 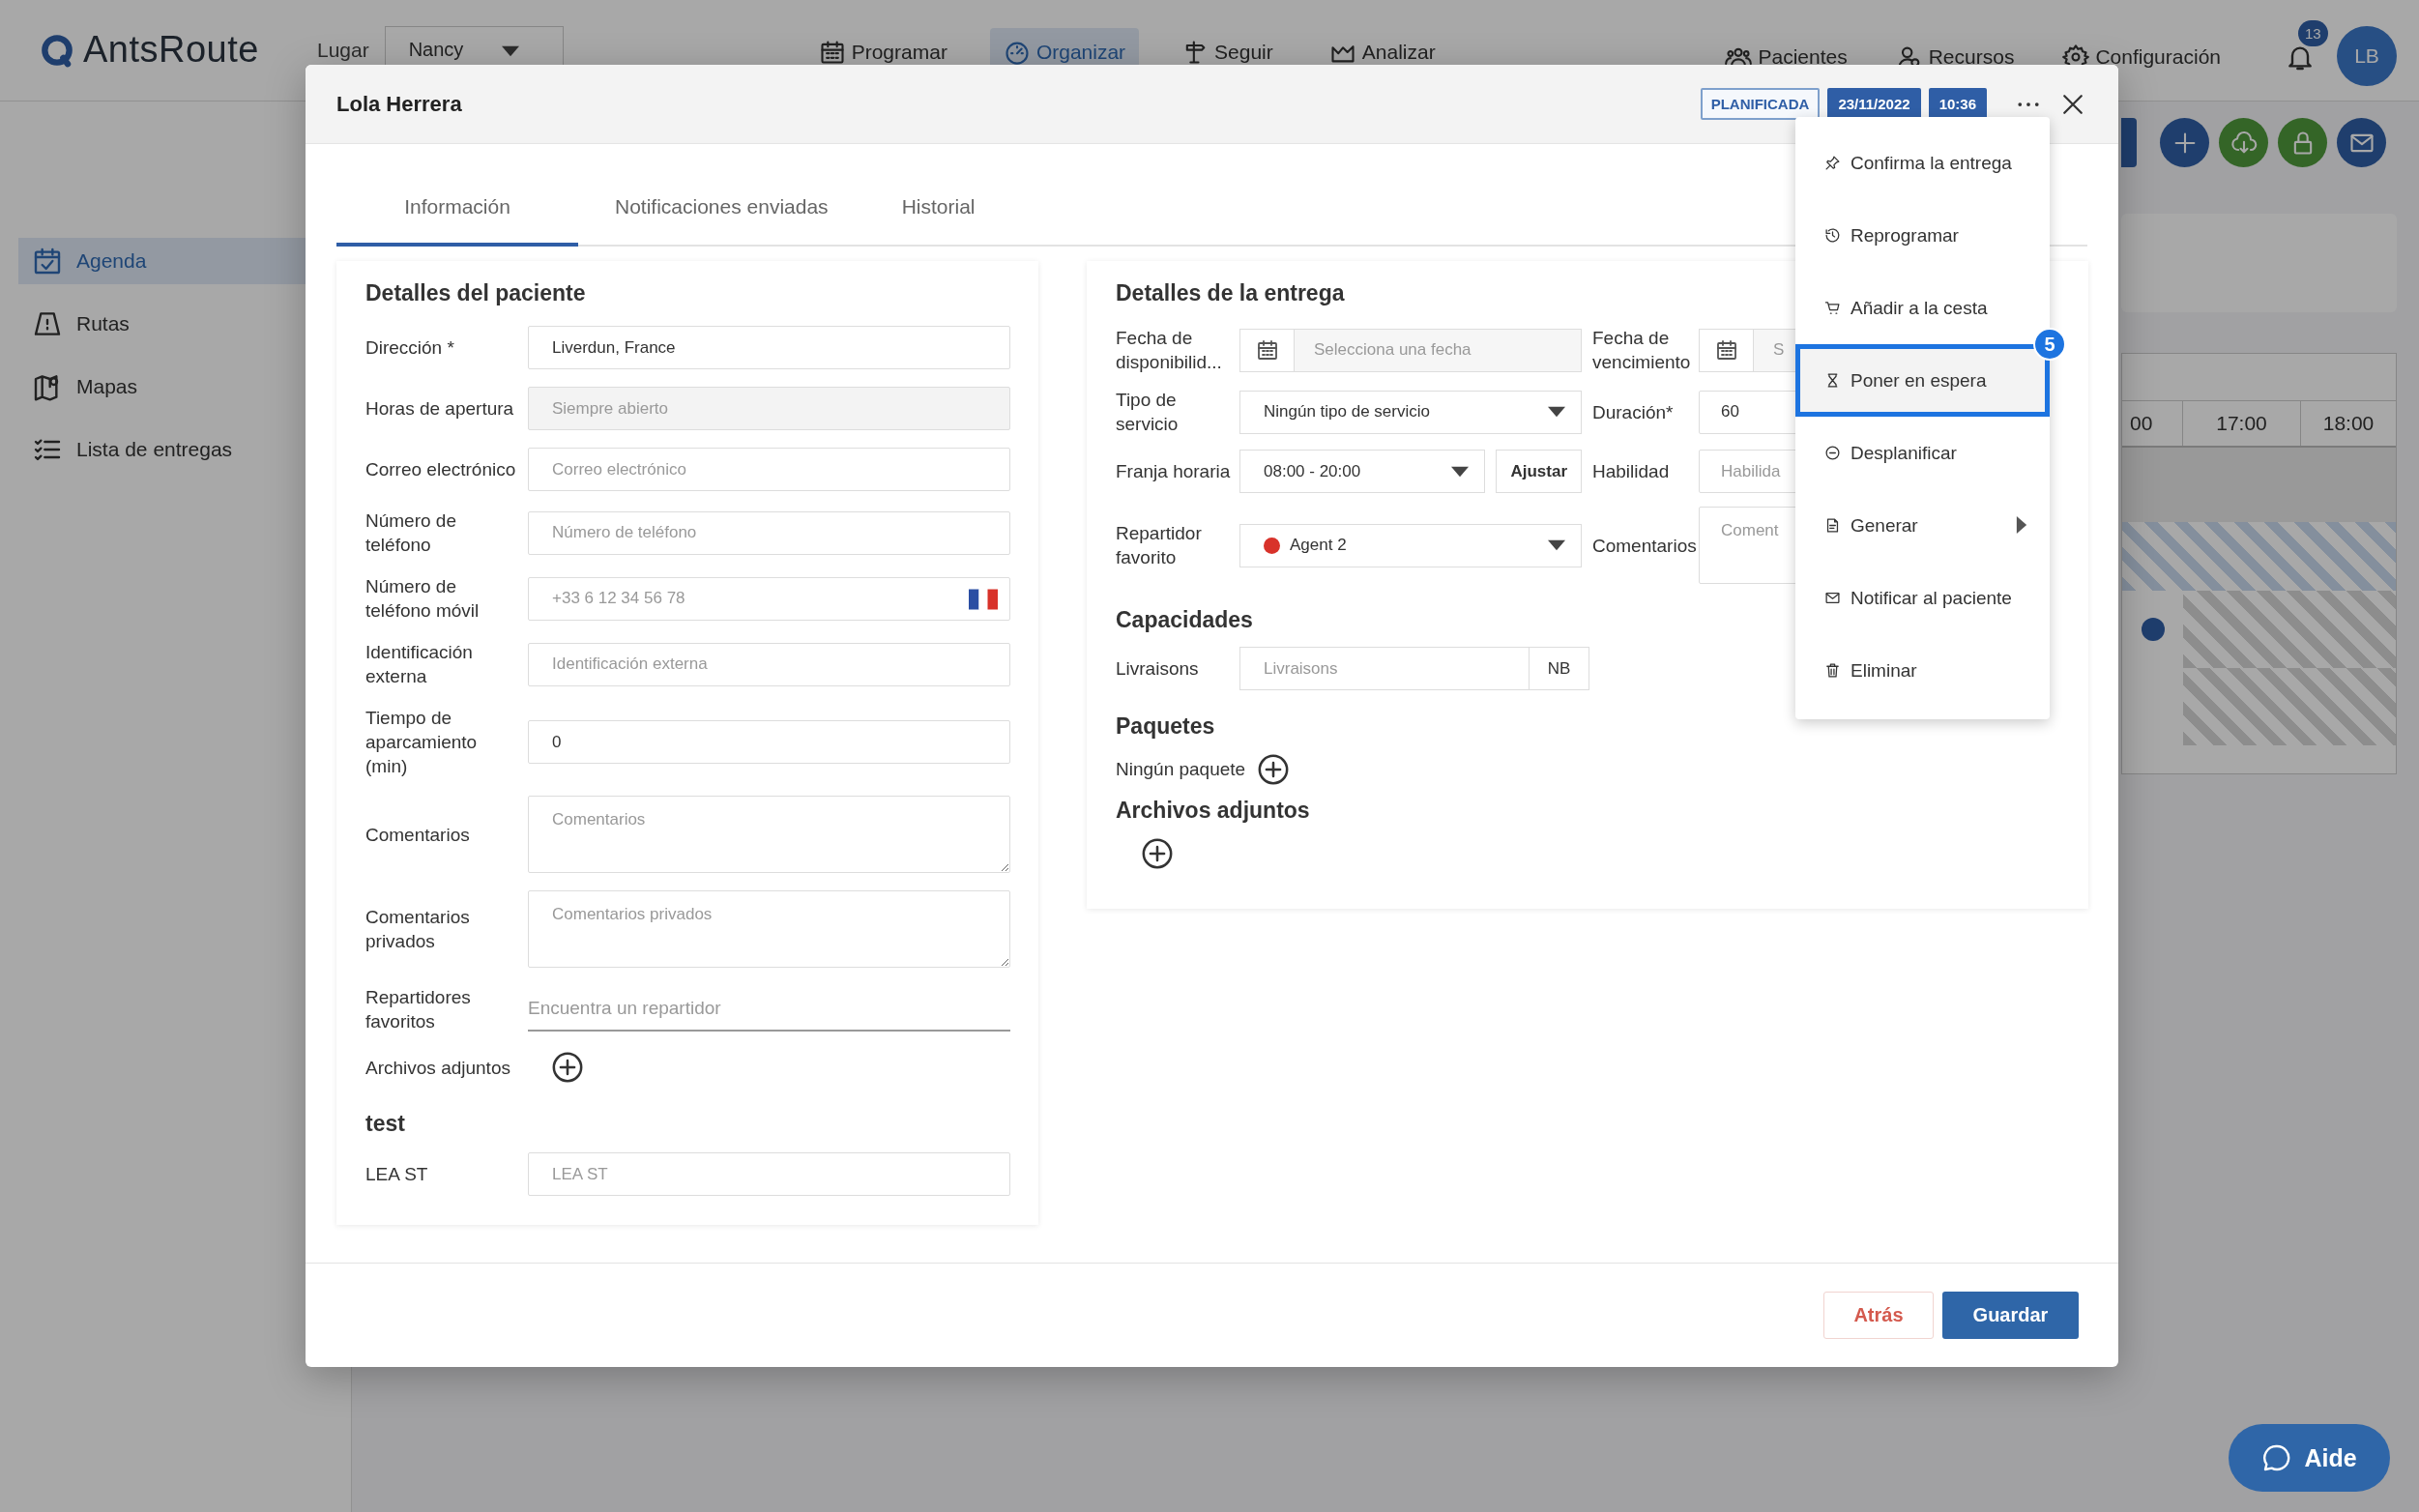 What do you see at coordinates (1410, 412) in the screenshot?
I see `select-field: Ningún tipo de servicio` at bounding box center [1410, 412].